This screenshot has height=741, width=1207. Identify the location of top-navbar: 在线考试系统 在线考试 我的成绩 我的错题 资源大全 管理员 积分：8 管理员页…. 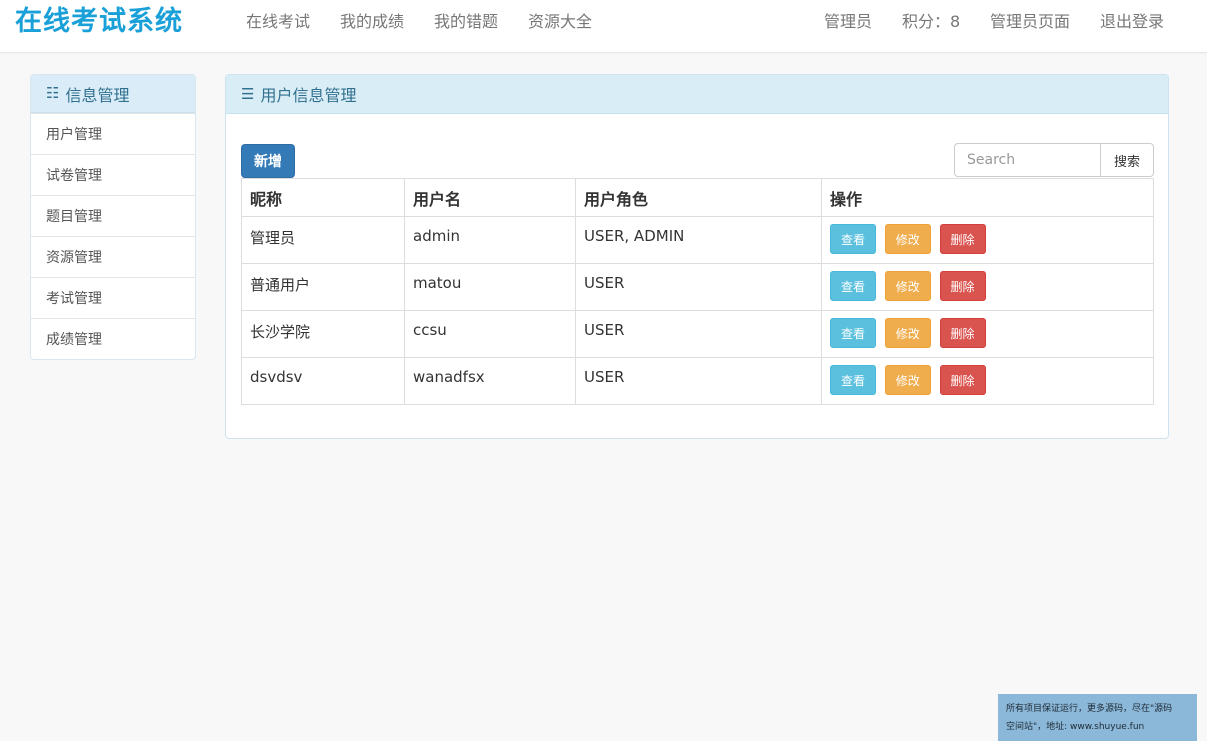
(603, 26).